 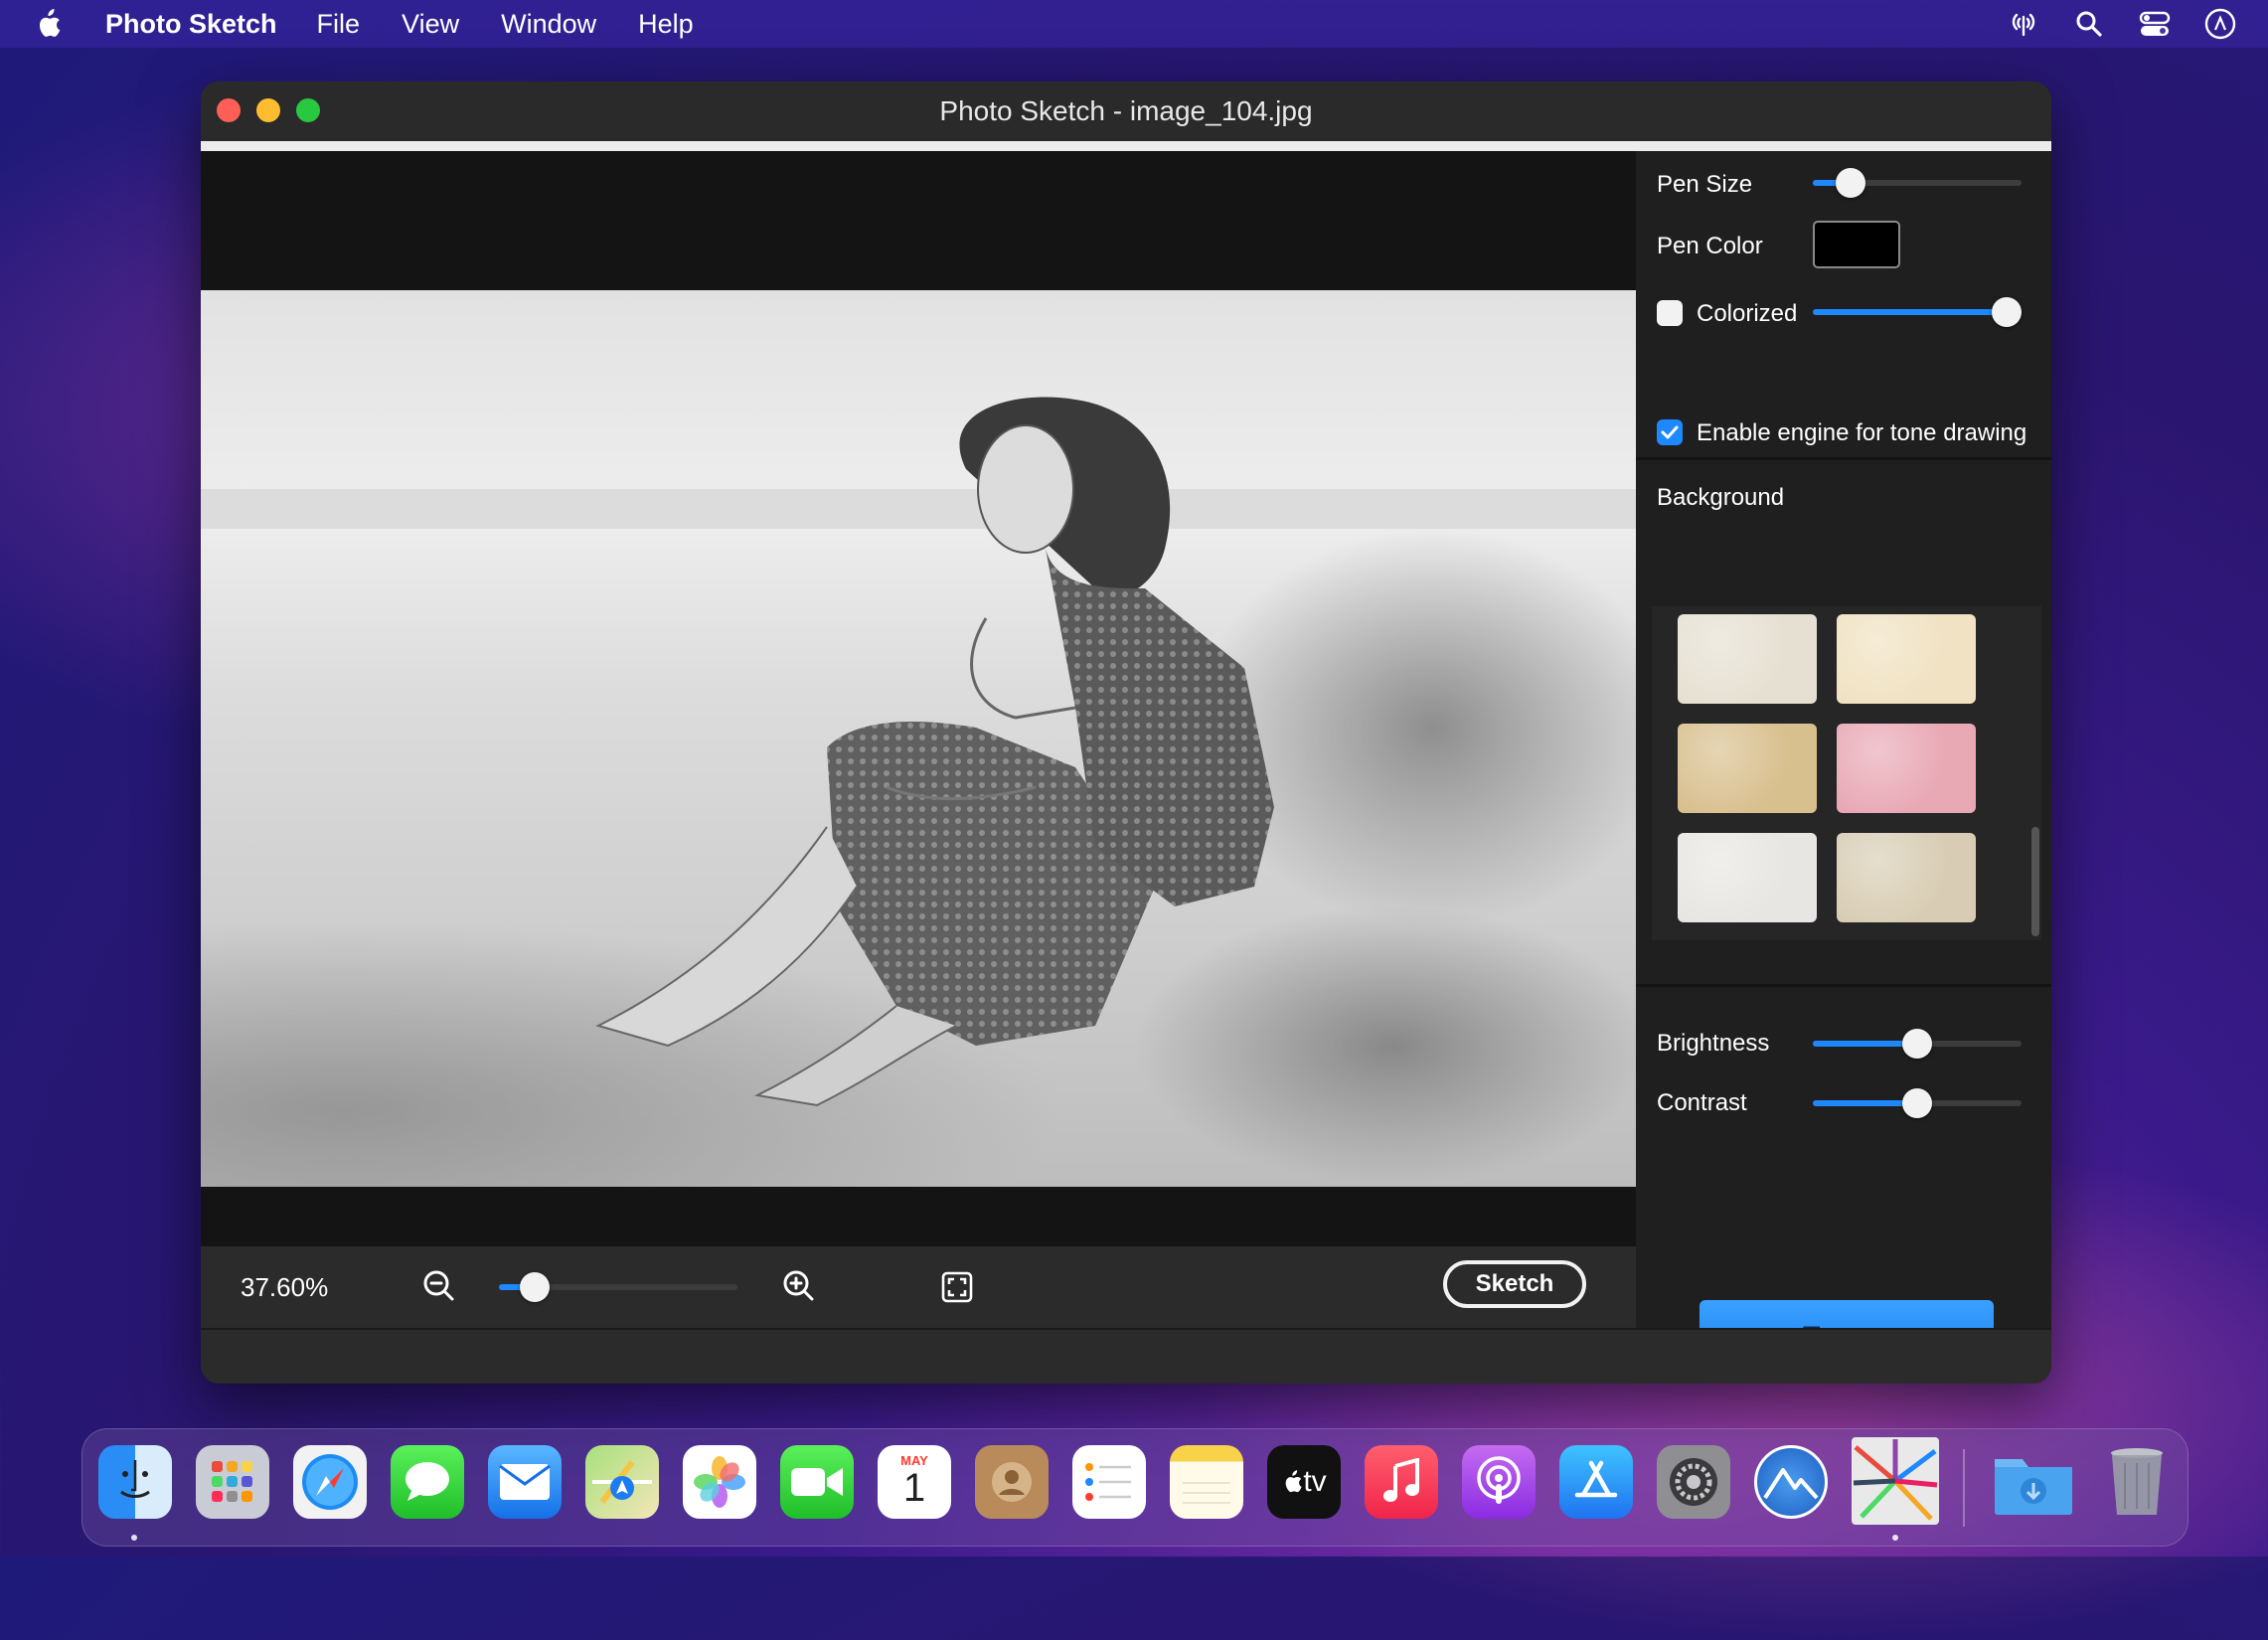 What do you see at coordinates (268, 110) in the screenshot?
I see `minimize-button` at bounding box center [268, 110].